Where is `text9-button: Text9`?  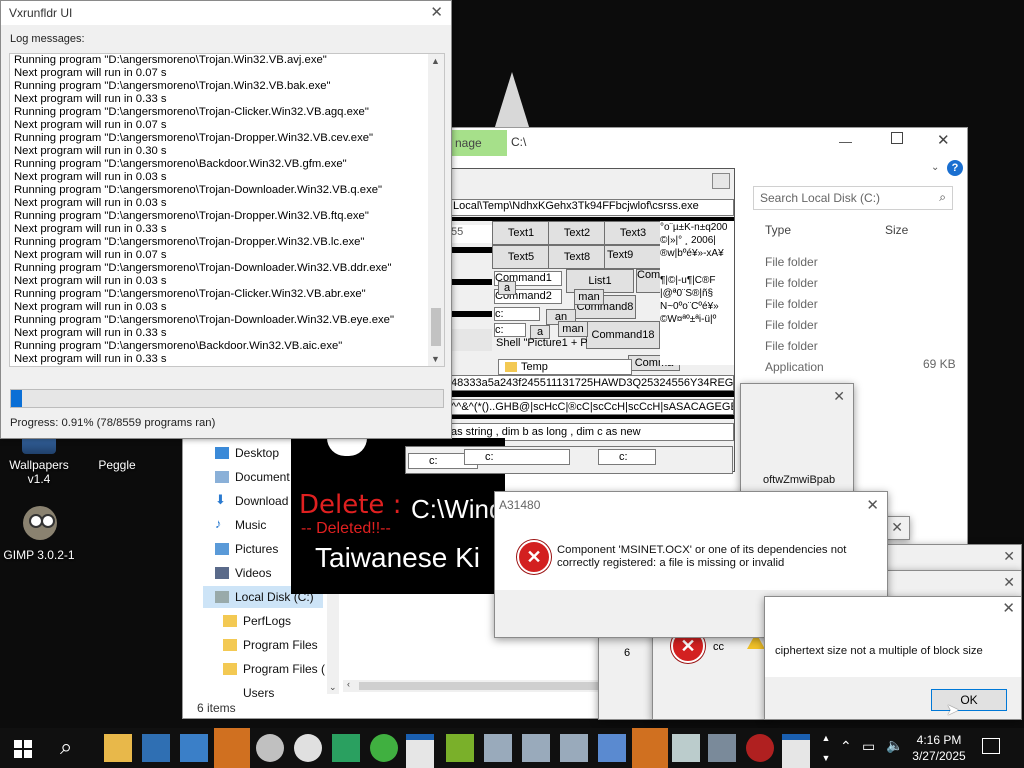
text9-button: Text9 is located at coordinates (634, 257).